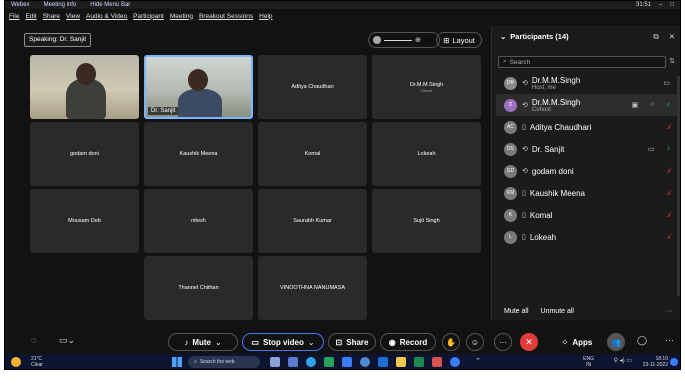 This screenshot has height=388, width=685. I want to click on weather-icon, so click(16, 362).